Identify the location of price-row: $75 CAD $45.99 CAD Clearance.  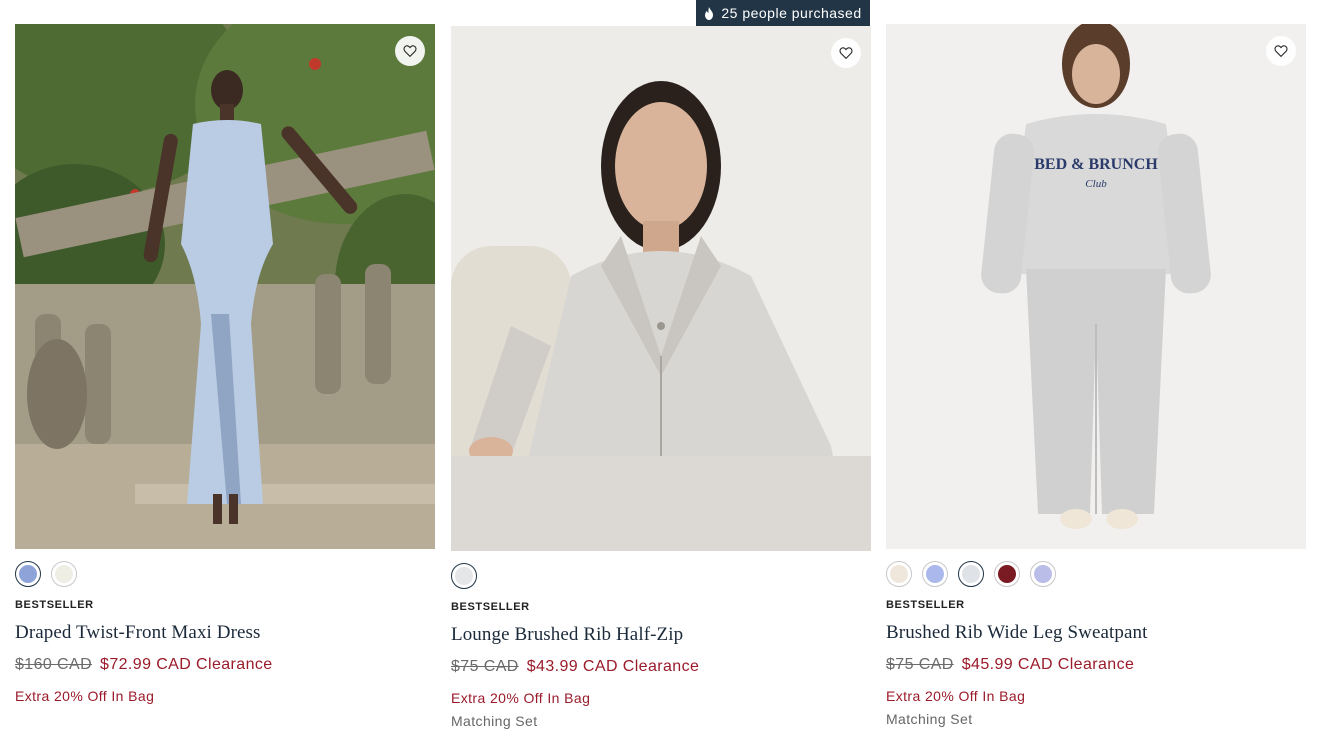
(1096, 665).